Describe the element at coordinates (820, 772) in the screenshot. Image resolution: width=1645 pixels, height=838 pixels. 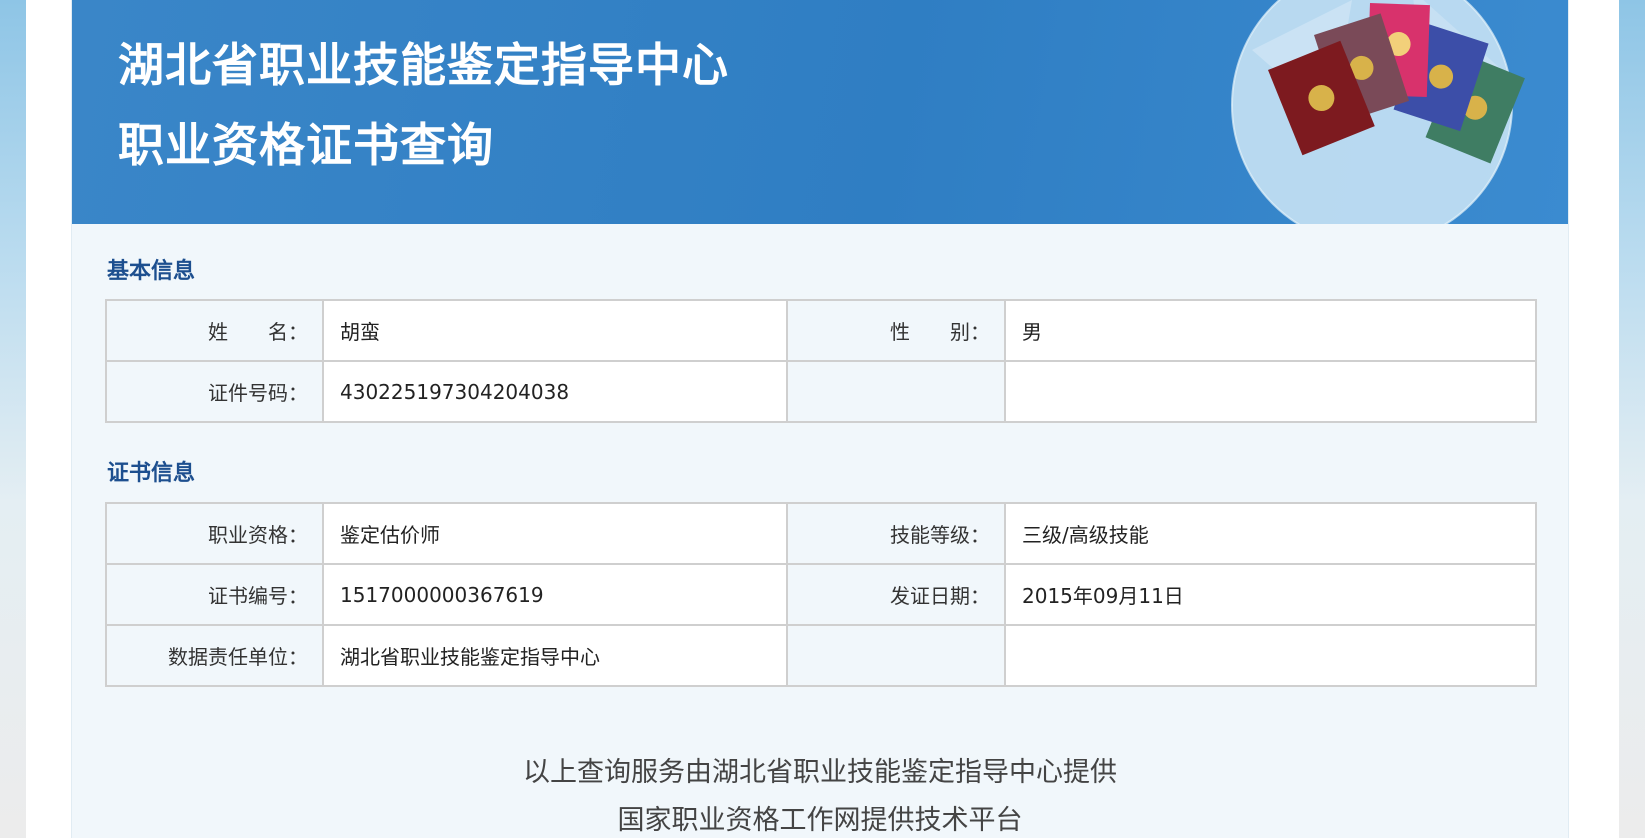
I see `footer-service-provider: 以上查询服务由湖北省职业技能鉴定指导中心提供` at that location.